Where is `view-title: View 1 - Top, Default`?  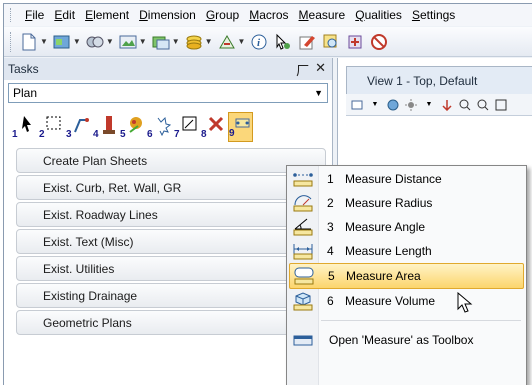 view-title: View 1 - Top, Default is located at coordinates (439, 80).